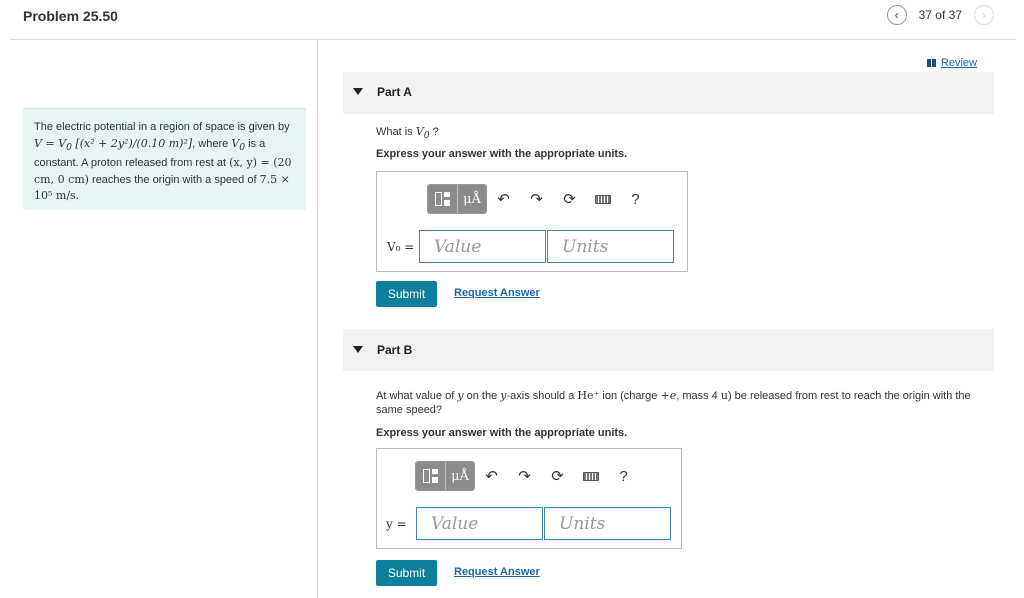 The width and height of the screenshot is (1024, 598). What do you see at coordinates (668, 350) in the screenshot?
I see `part-b-header: Part B` at bounding box center [668, 350].